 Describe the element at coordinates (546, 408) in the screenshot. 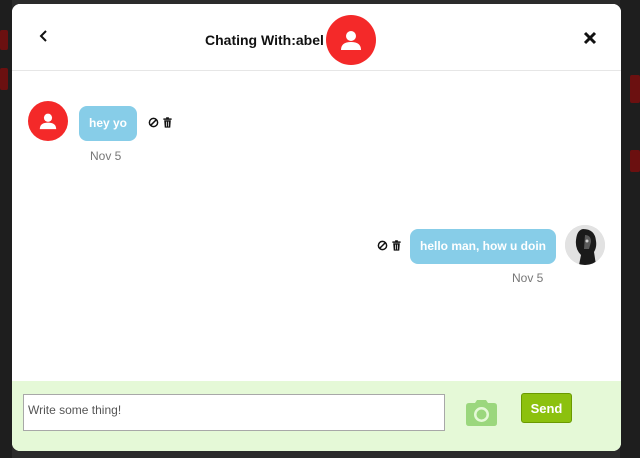

I see `send-button: Send` at that location.